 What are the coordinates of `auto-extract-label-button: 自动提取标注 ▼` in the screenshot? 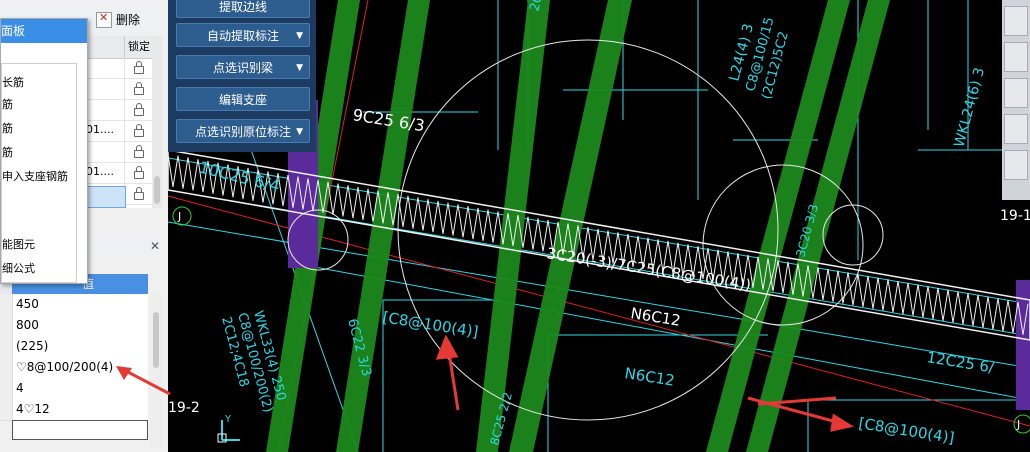 It's located at (243, 35).